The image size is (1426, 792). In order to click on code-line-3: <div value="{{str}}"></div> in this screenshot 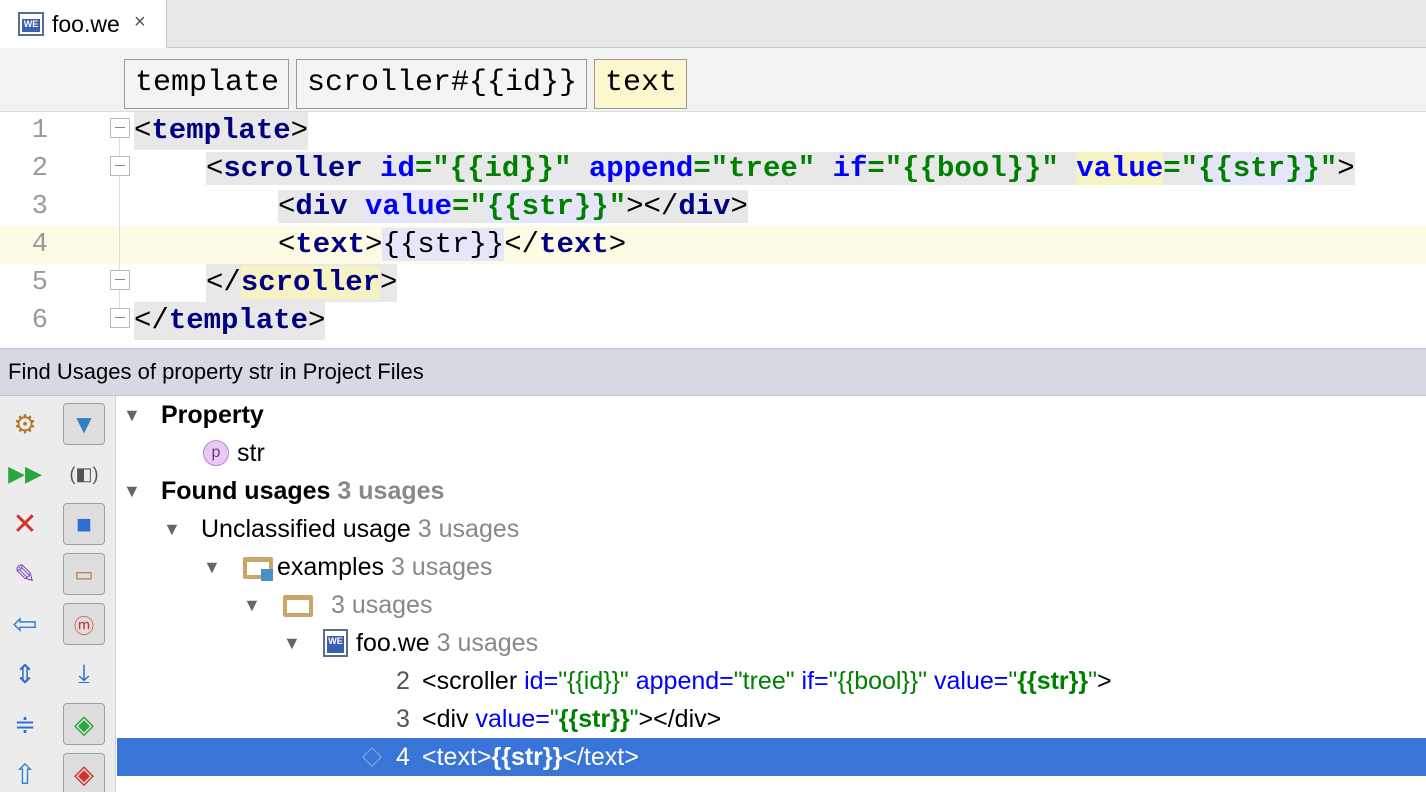, I will do `click(513, 206)`.